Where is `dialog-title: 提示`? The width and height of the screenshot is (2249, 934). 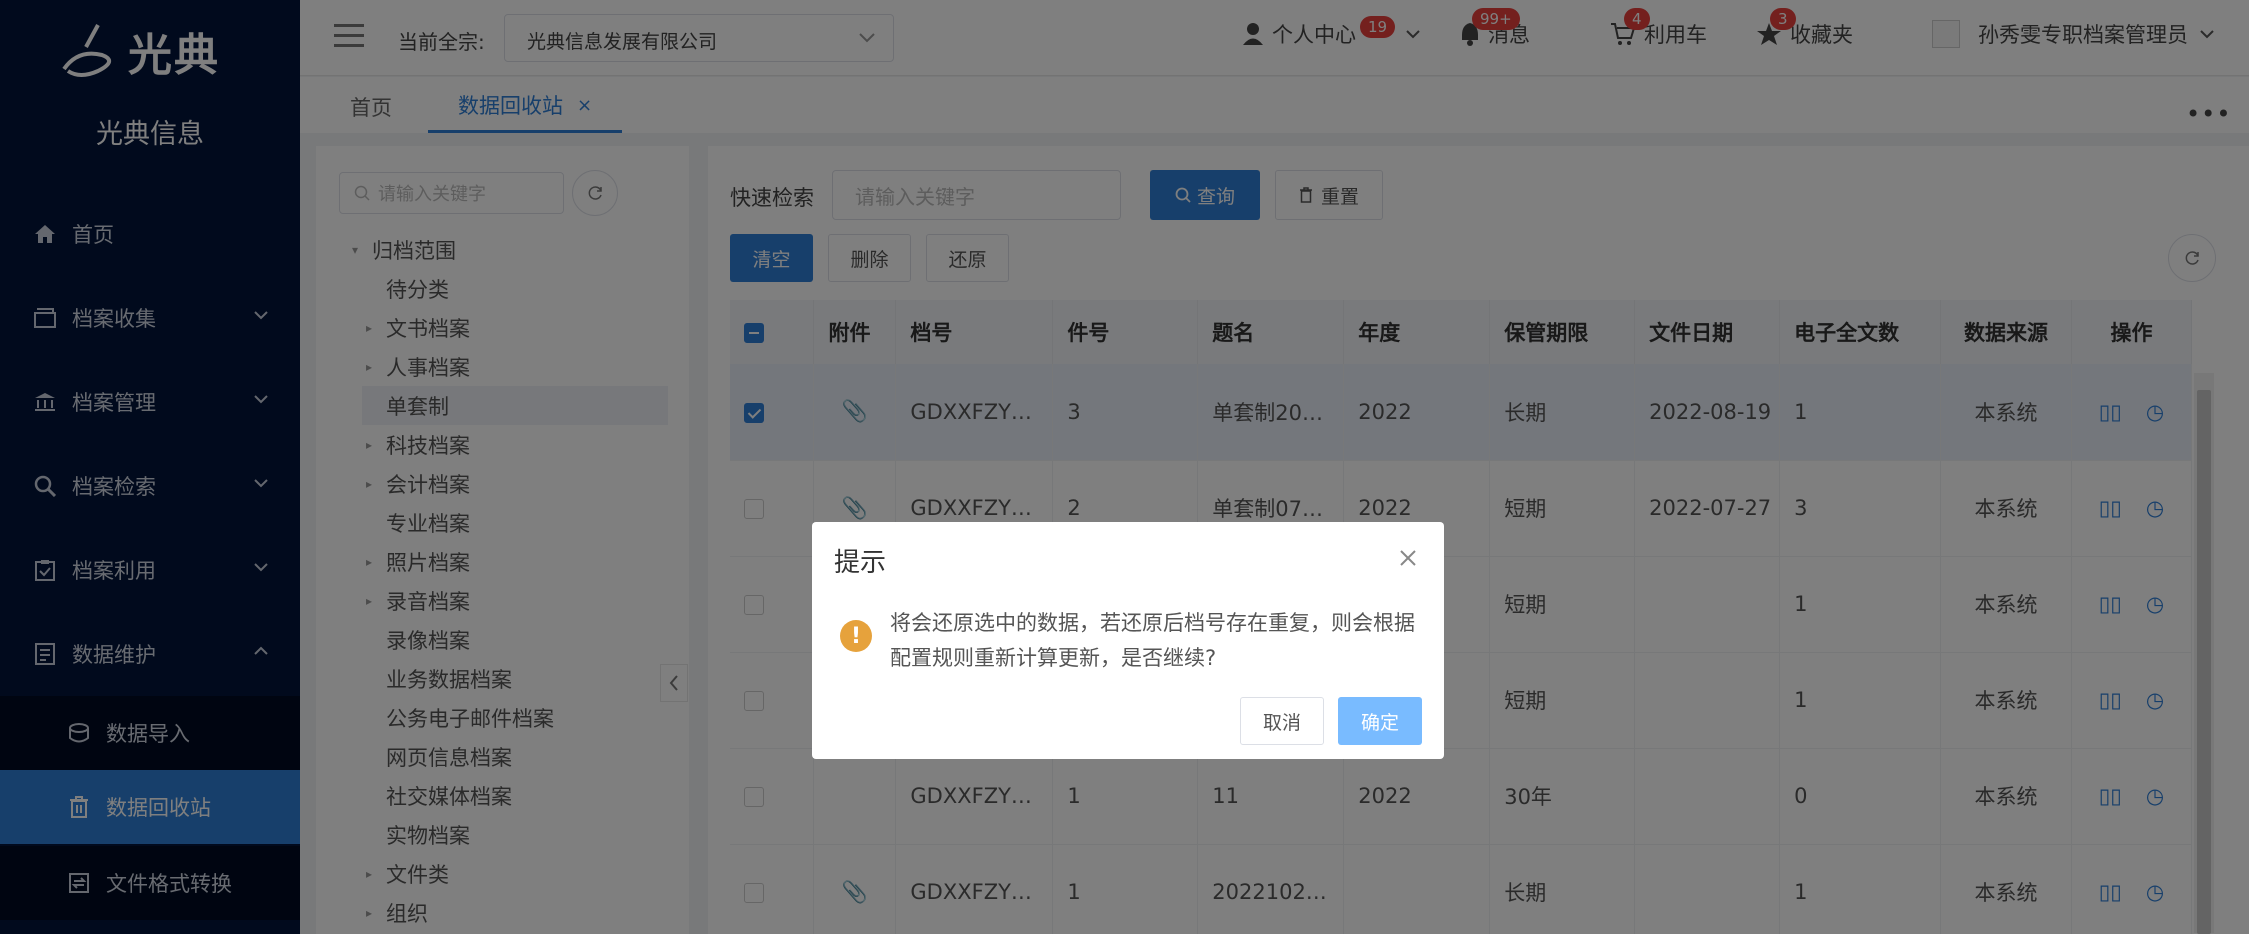 dialog-title: 提示 is located at coordinates (860, 563).